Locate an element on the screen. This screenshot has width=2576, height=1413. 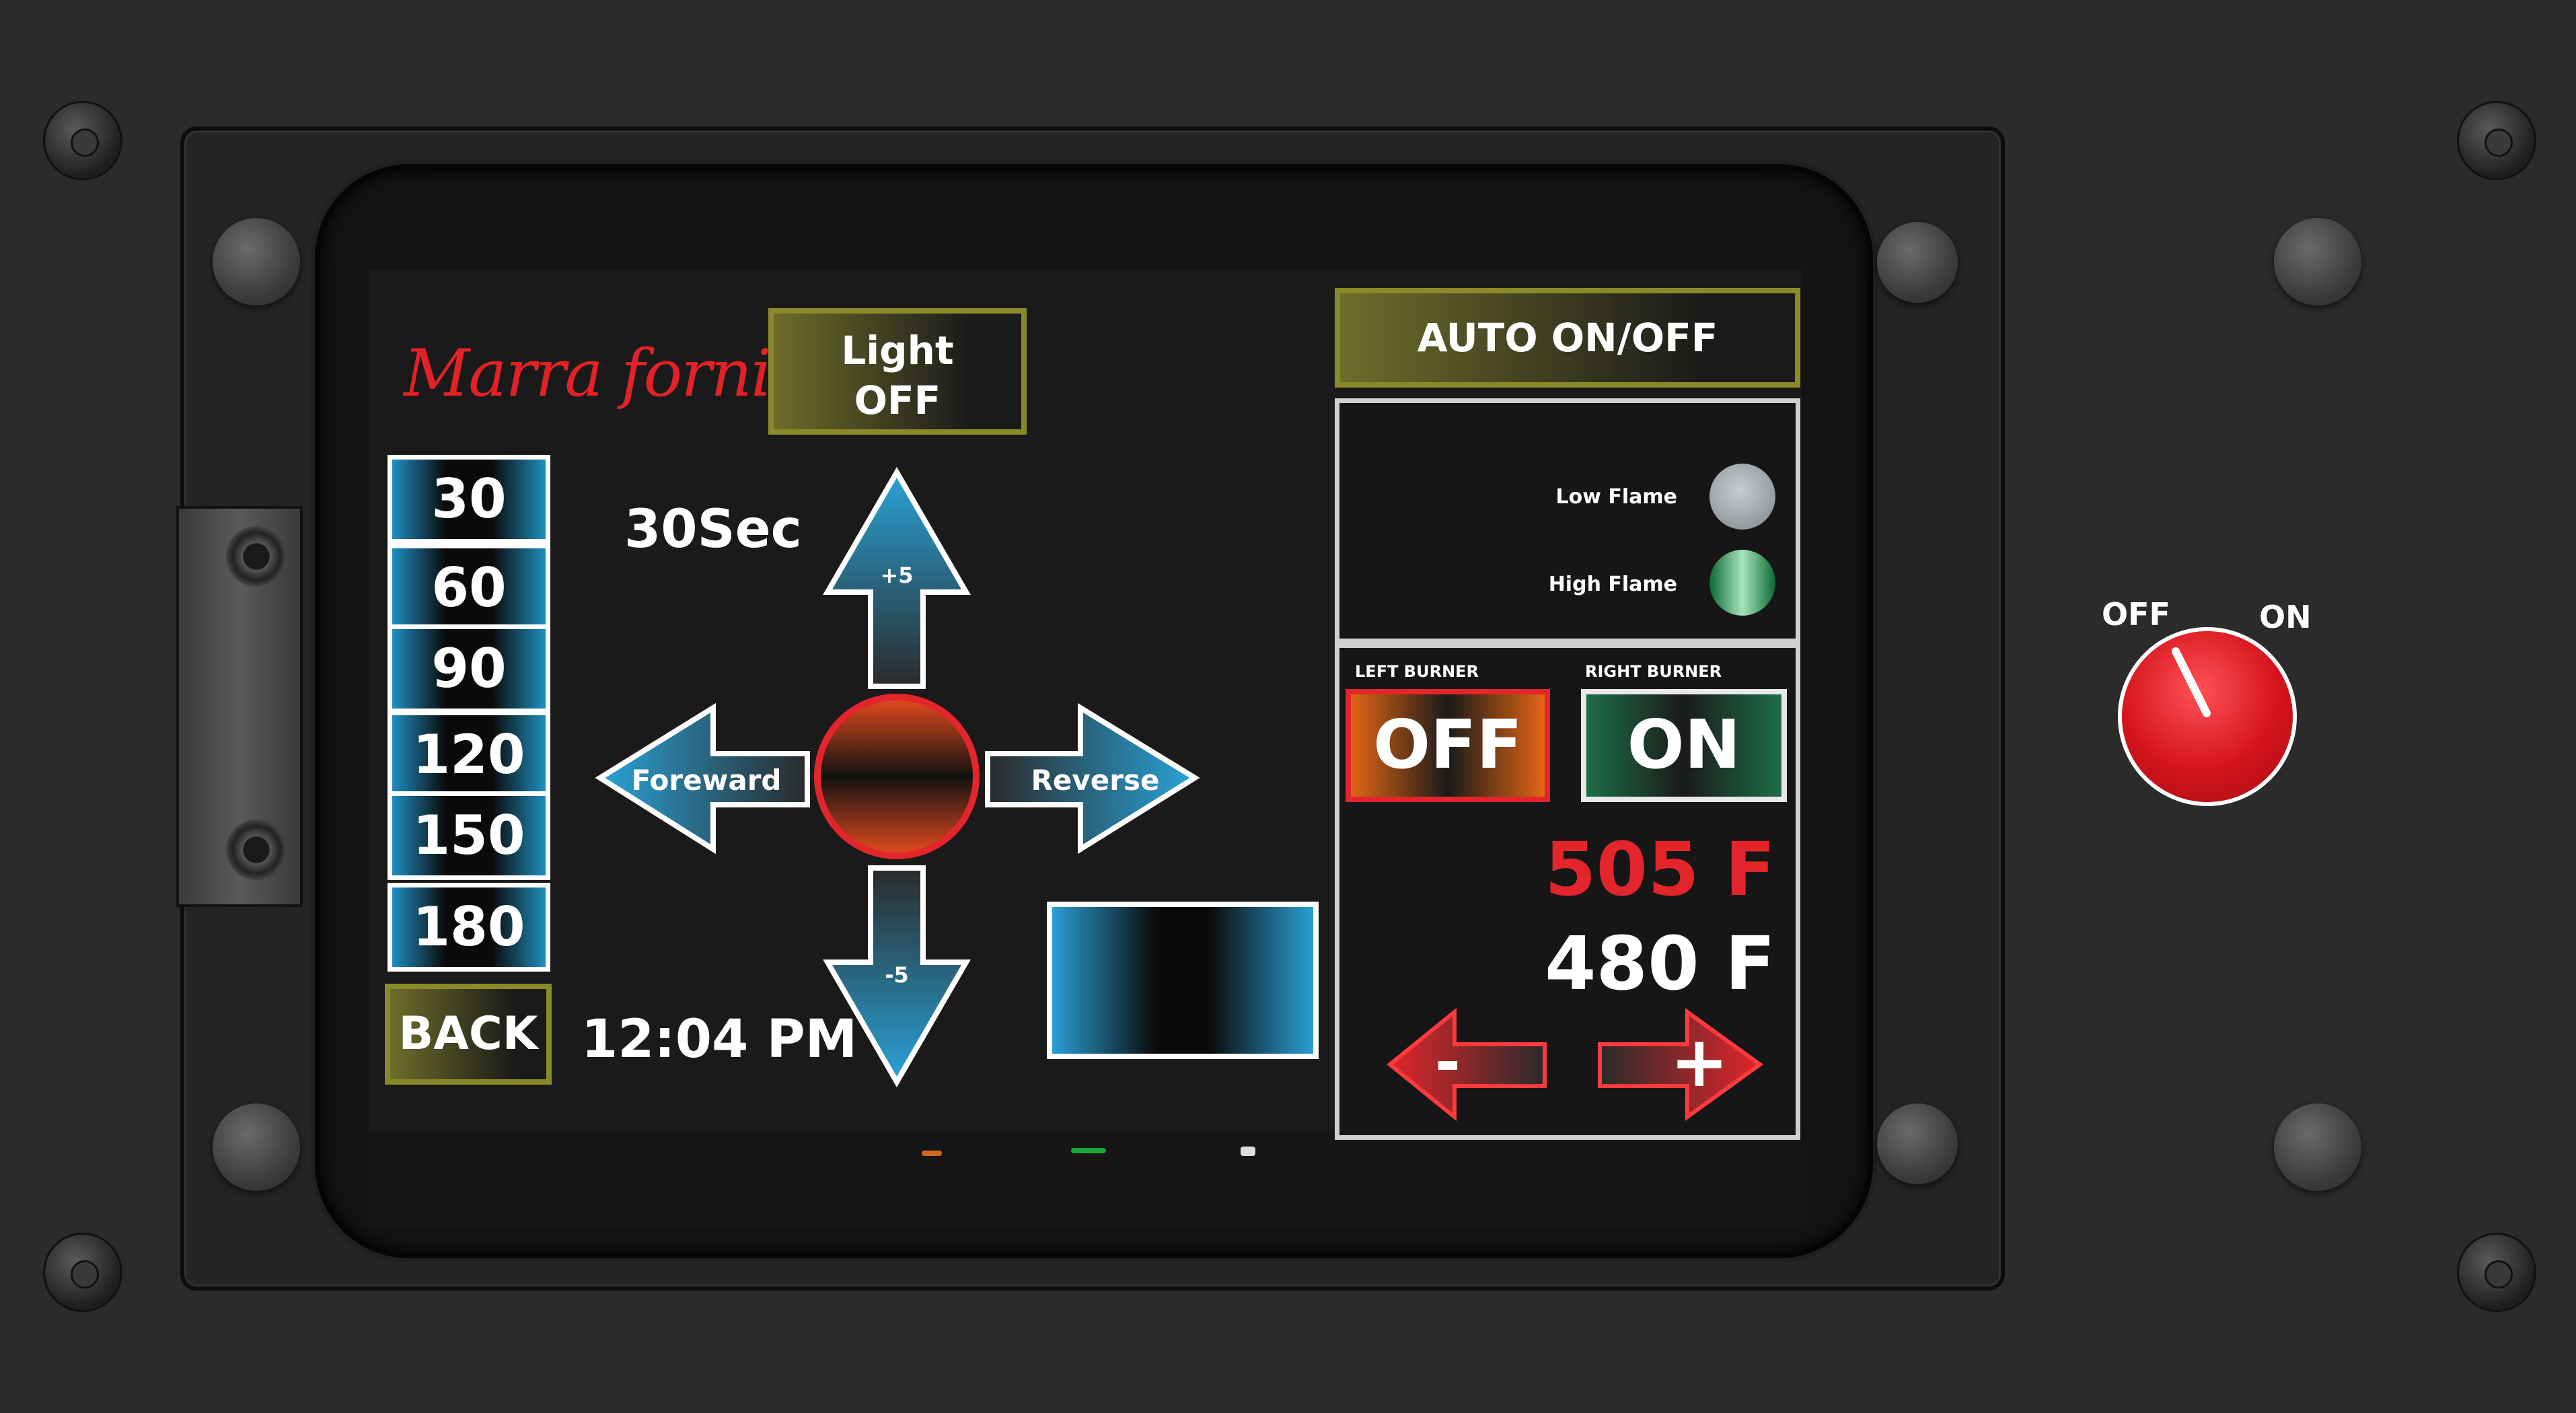
status-led-green is located at coordinates (1088, 1150).